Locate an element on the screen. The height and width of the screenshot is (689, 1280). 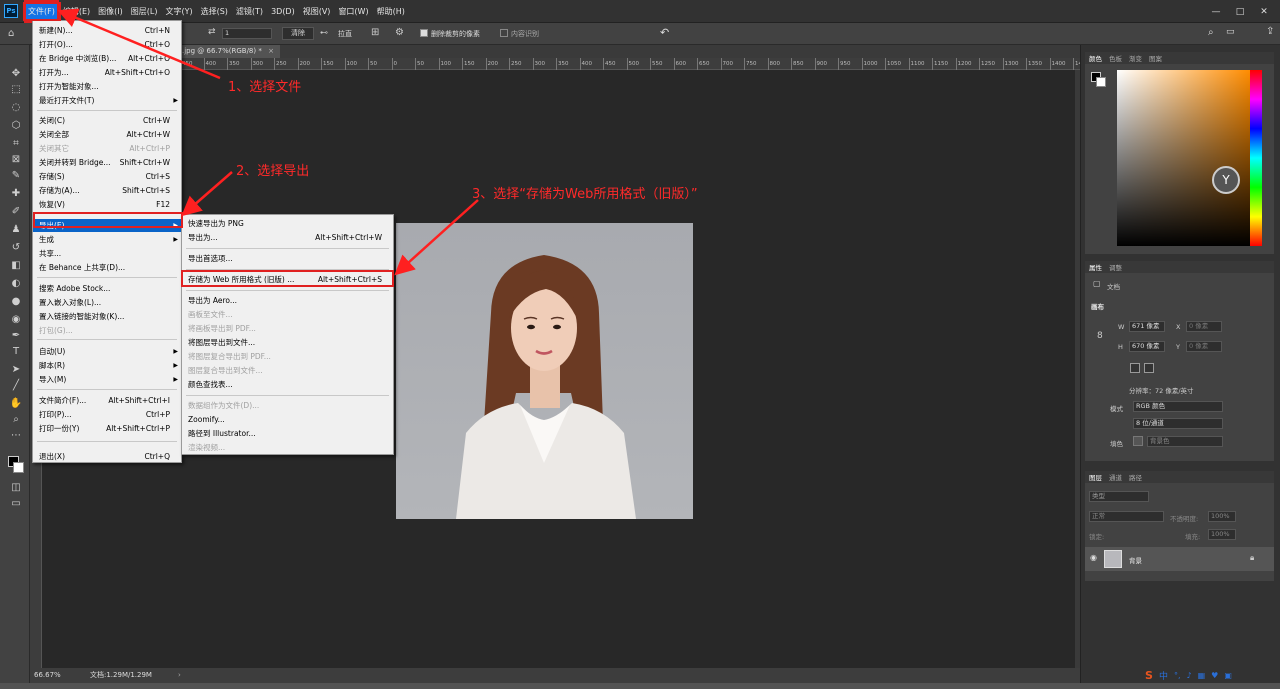
annotation-step1: 1、选择文件 is located at coordinates (265, 87).